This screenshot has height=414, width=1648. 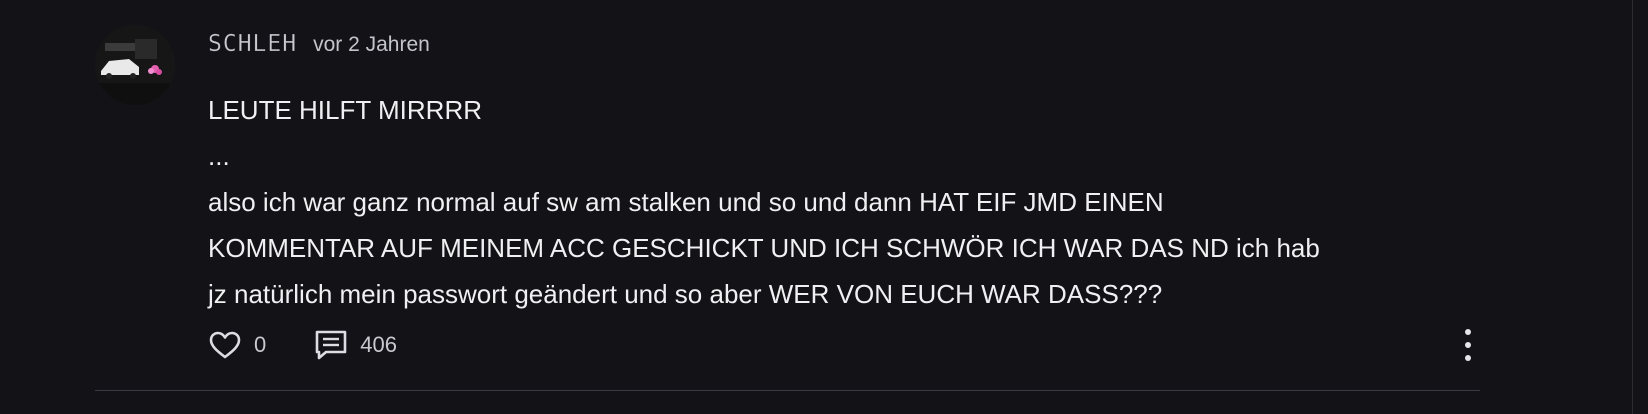 What do you see at coordinates (868, 345) in the screenshot?
I see `comment-actions: 0 406` at bounding box center [868, 345].